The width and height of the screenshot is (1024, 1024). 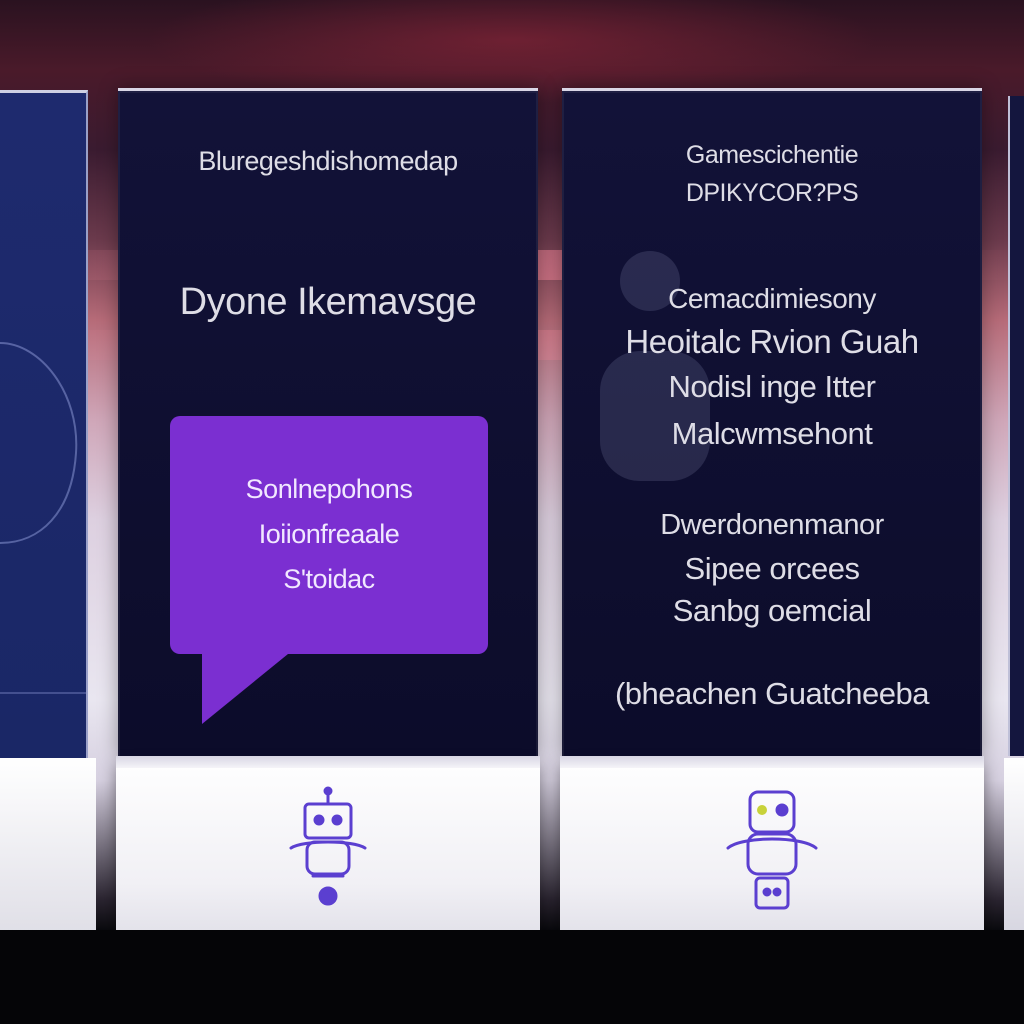 What do you see at coordinates (772, 610) in the screenshot?
I see `display-2-body-line: Sanbg oemcial` at bounding box center [772, 610].